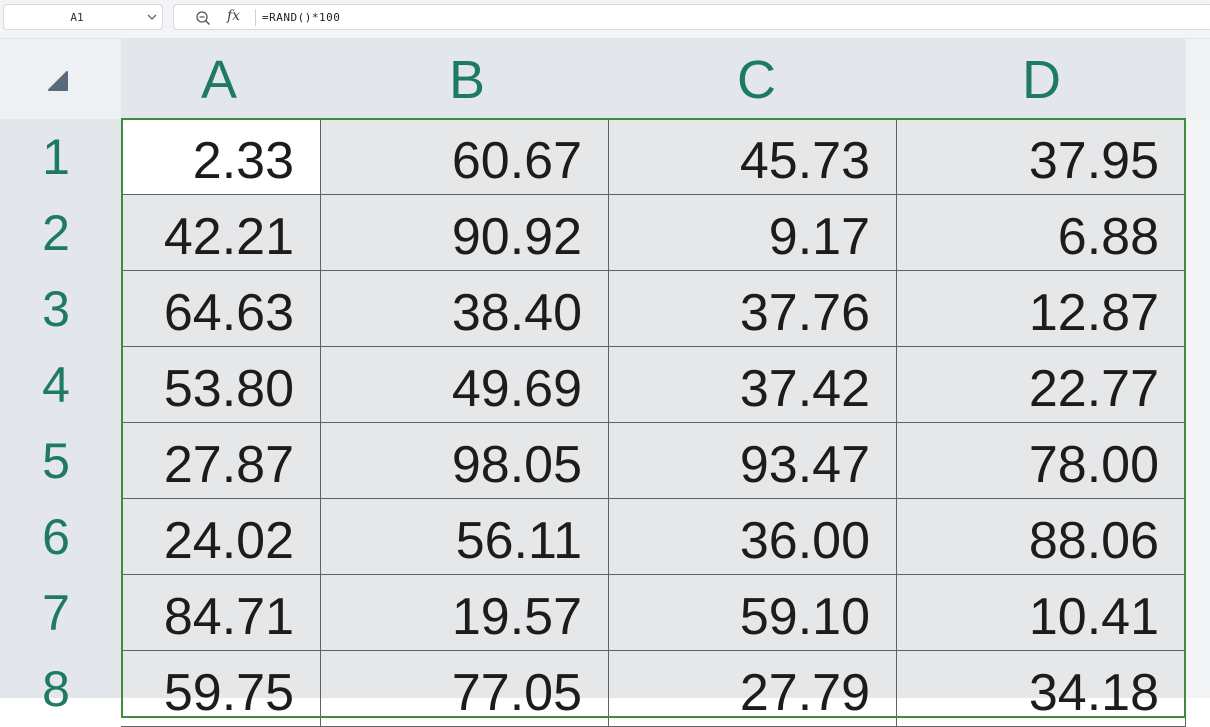 Image resolution: width=1210 pixels, height=727 pixels. What do you see at coordinates (221, 233) in the screenshot?
I see `cell-a2: 42.21` at bounding box center [221, 233].